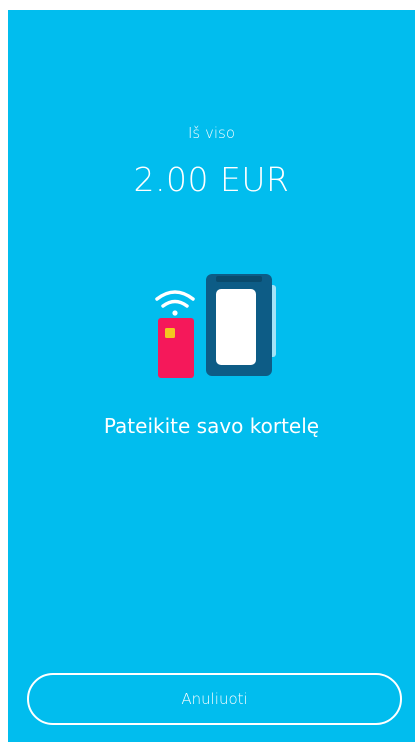  I want to click on amount-value: 2.00 EUR, so click(211, 179).